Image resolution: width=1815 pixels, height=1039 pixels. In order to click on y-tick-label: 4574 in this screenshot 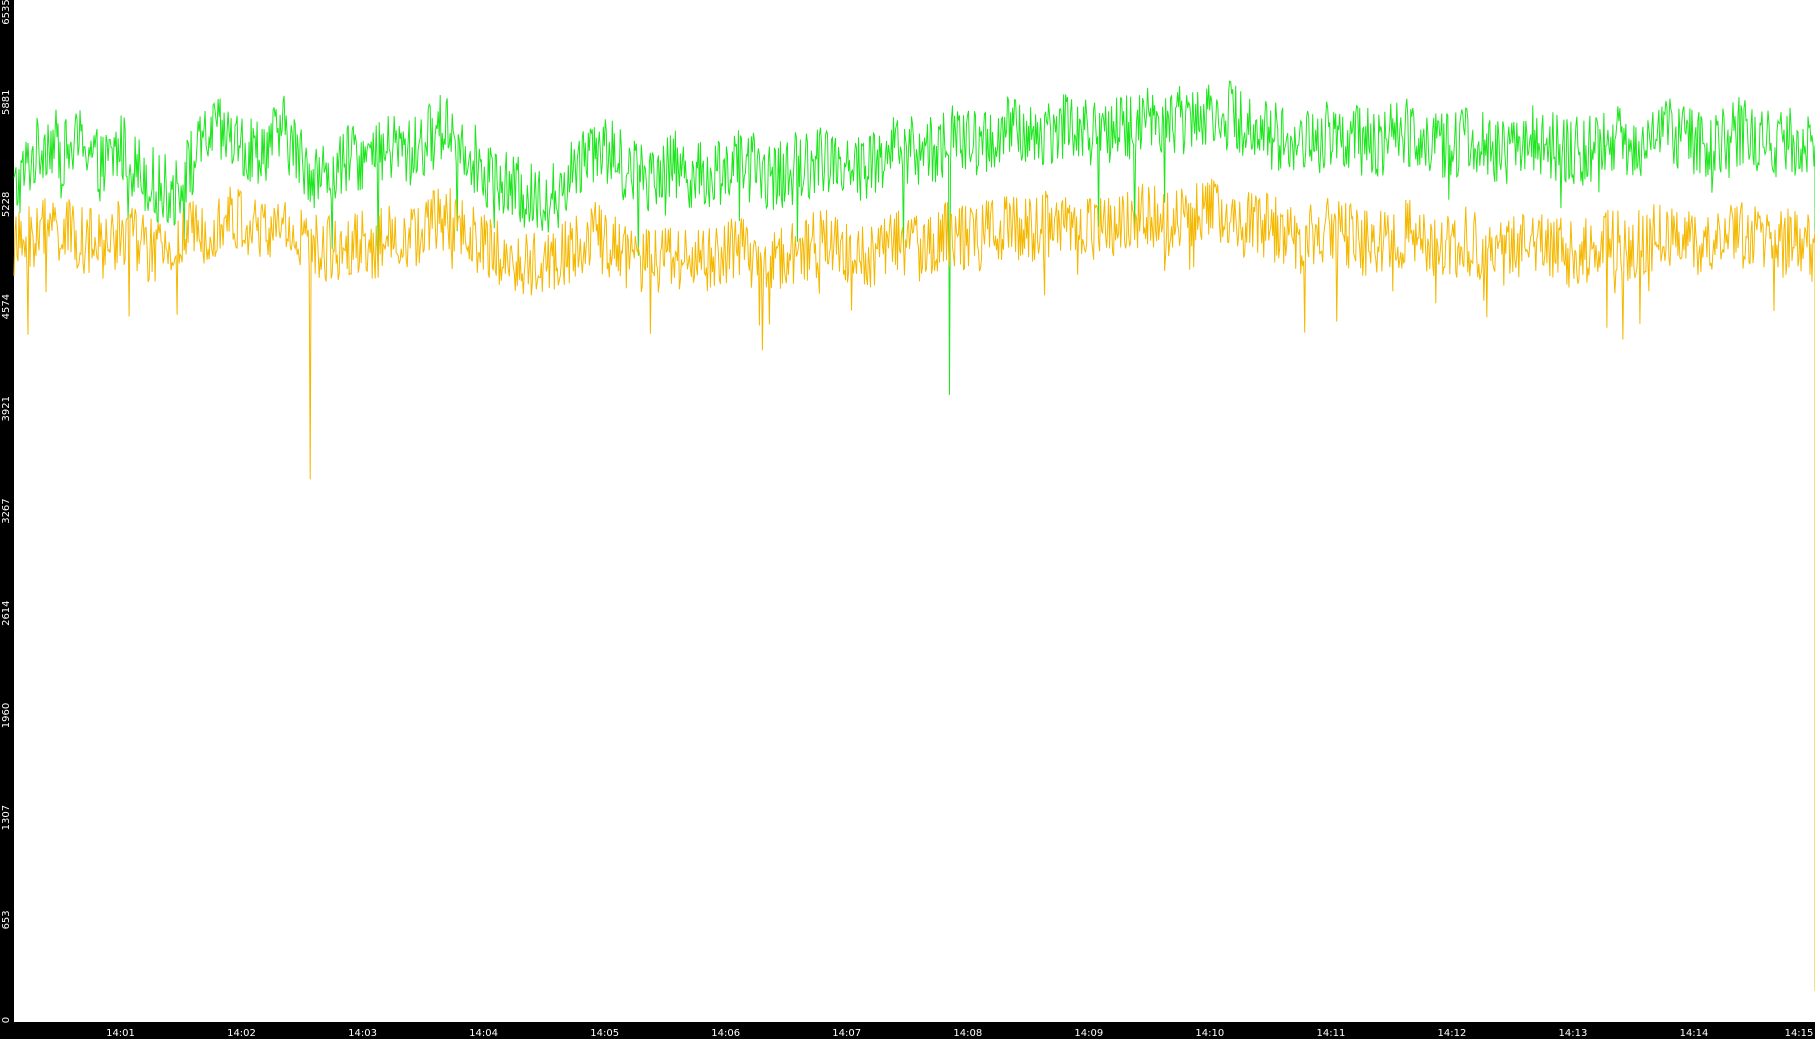, I will do `click(6, 306)`.